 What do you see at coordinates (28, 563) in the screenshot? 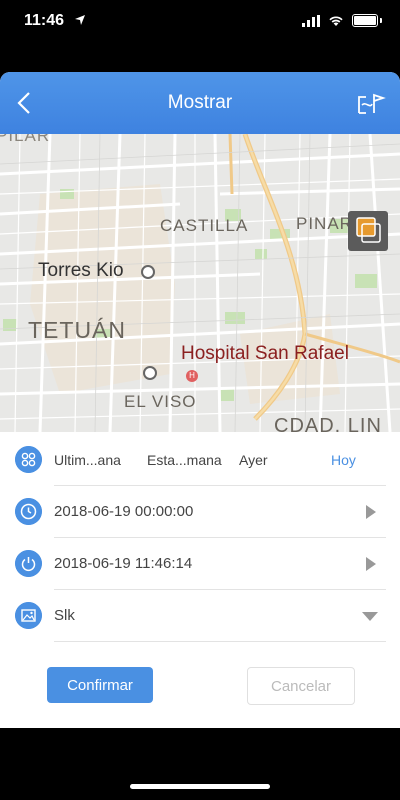
I see `power-icon` at bounding box center [28, 563].